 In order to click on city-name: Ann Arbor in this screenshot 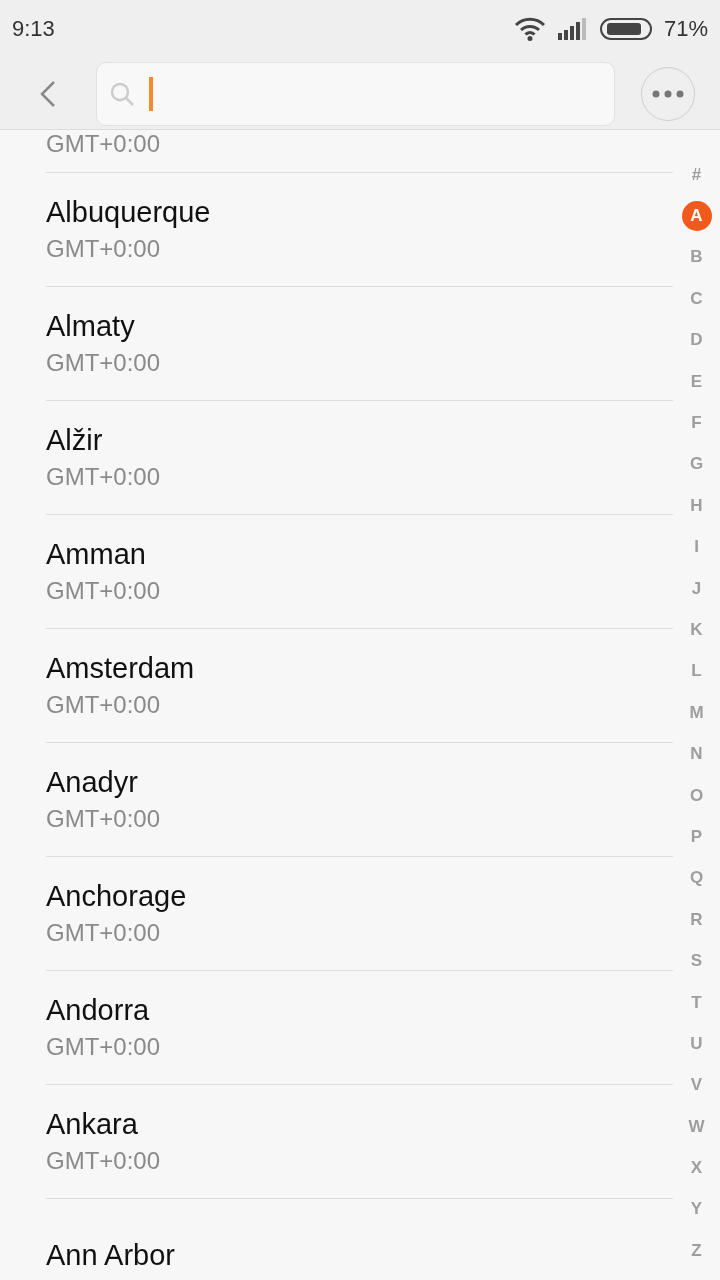, I will do `click(111, 1255)`.